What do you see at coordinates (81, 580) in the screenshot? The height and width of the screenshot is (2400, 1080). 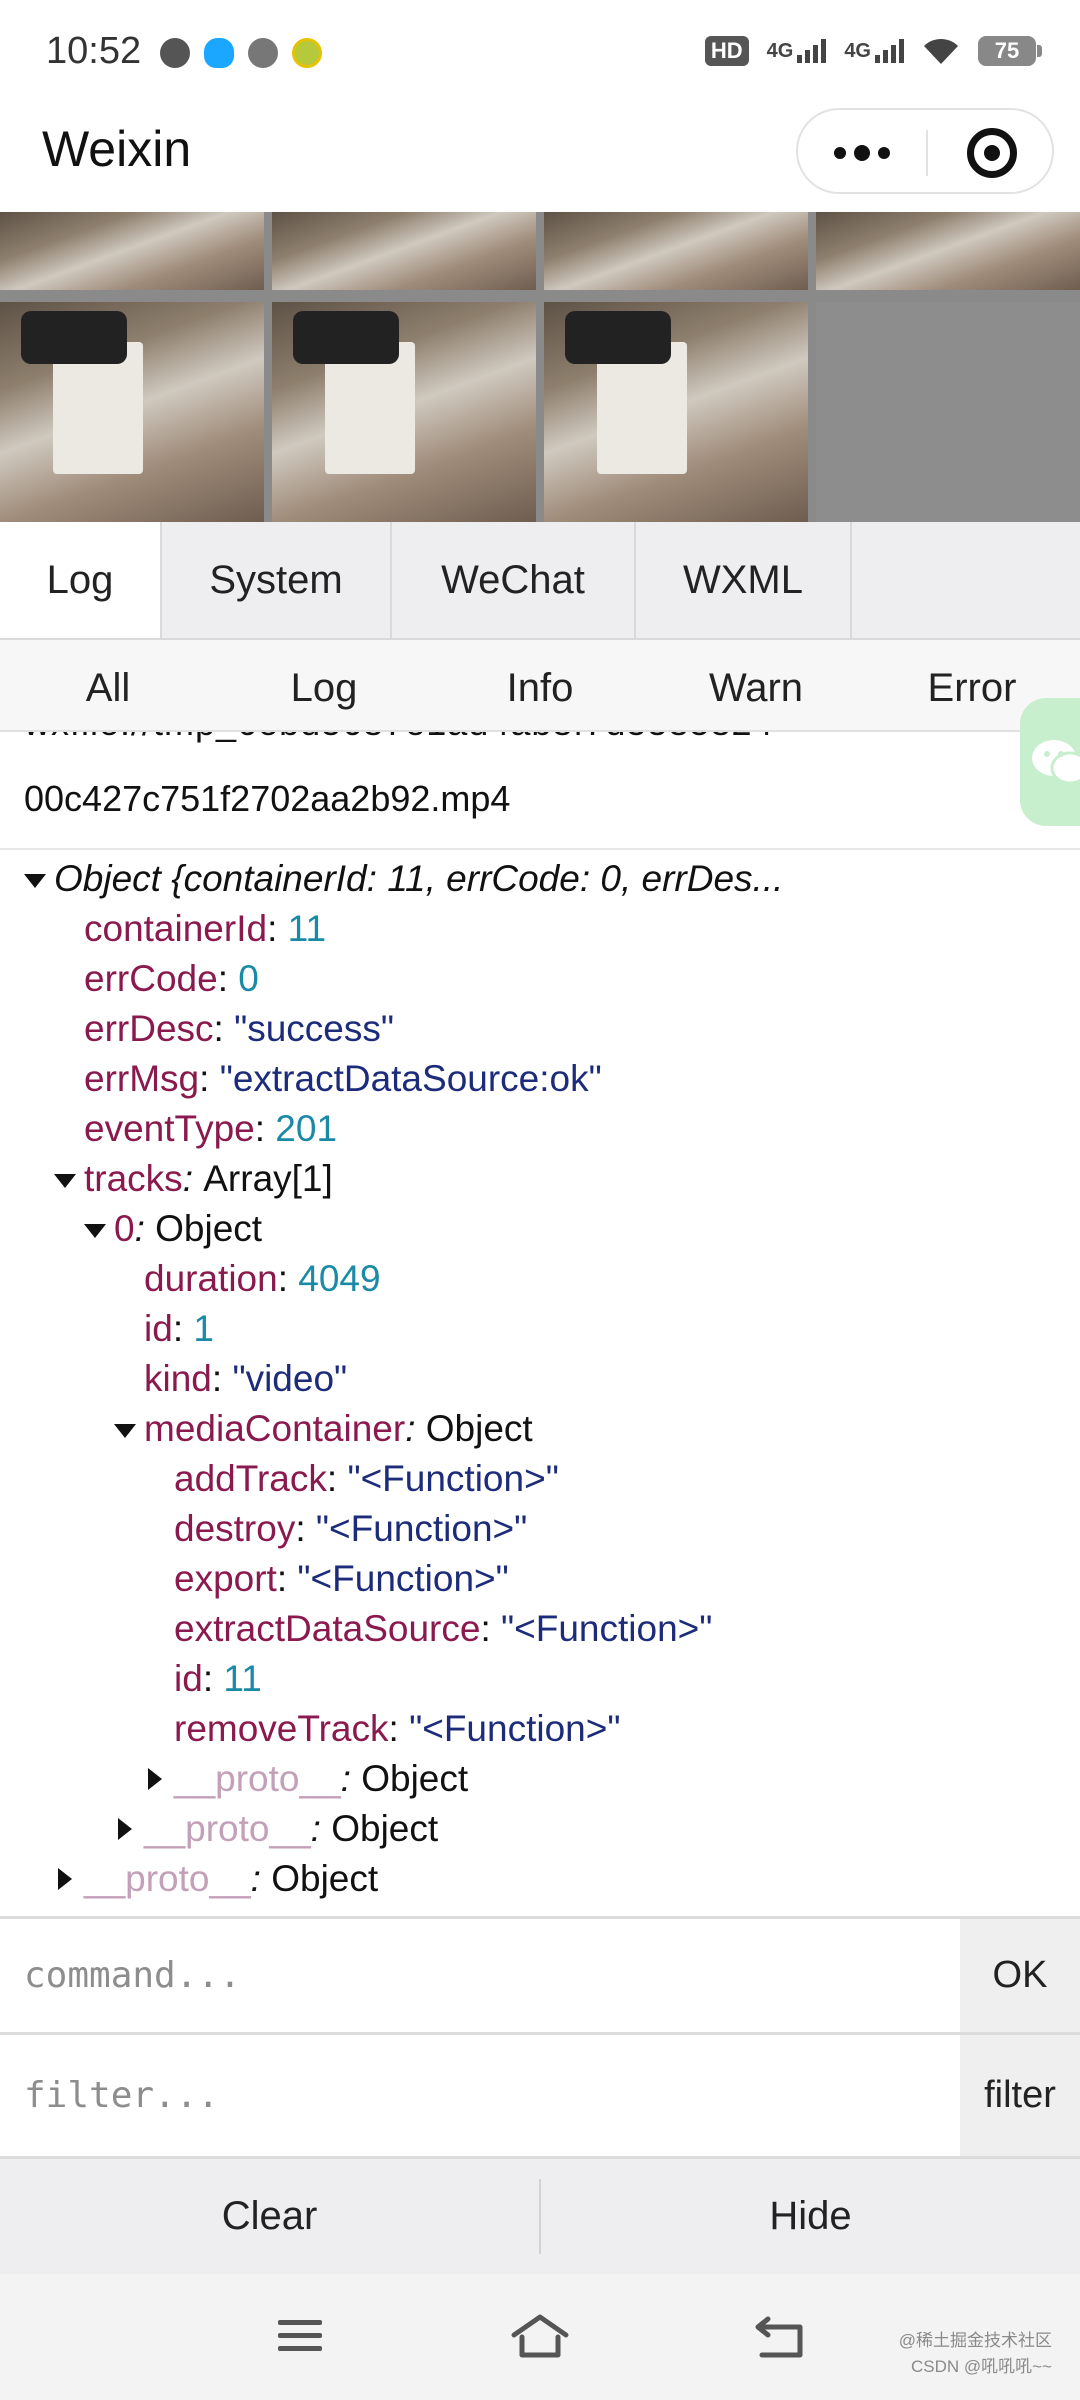 I see `tab-log: Log` at bounding box center [81, 580].